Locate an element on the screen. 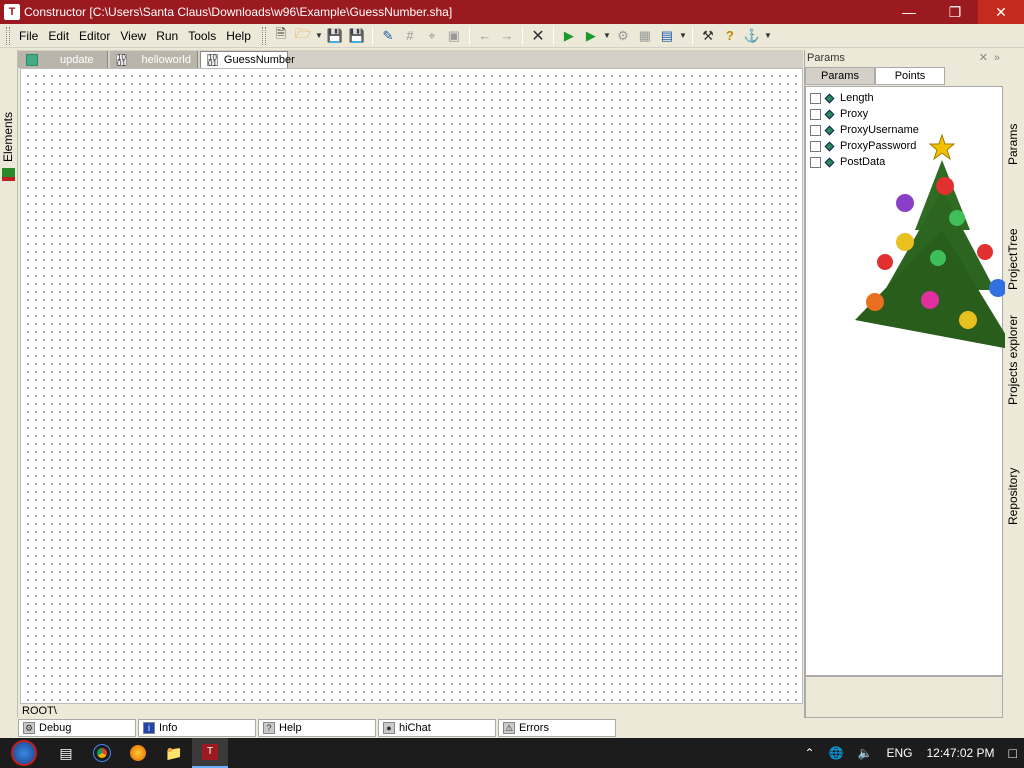 The width and height of the screenshot is (1024, 768). windows-logo-icon is located at coordinates (32, 59).